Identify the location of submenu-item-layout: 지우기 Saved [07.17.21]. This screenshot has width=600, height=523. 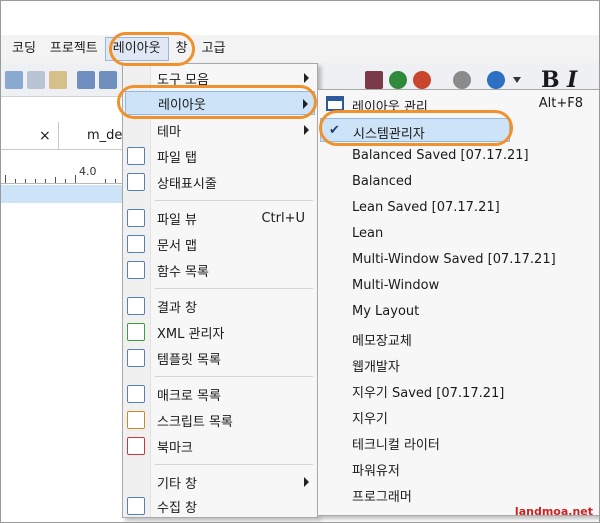
(458, 390).